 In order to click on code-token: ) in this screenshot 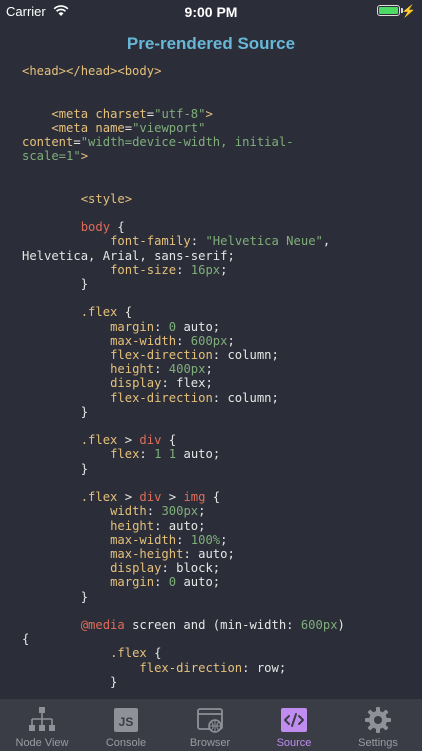, I will do `click(341, 624)`.